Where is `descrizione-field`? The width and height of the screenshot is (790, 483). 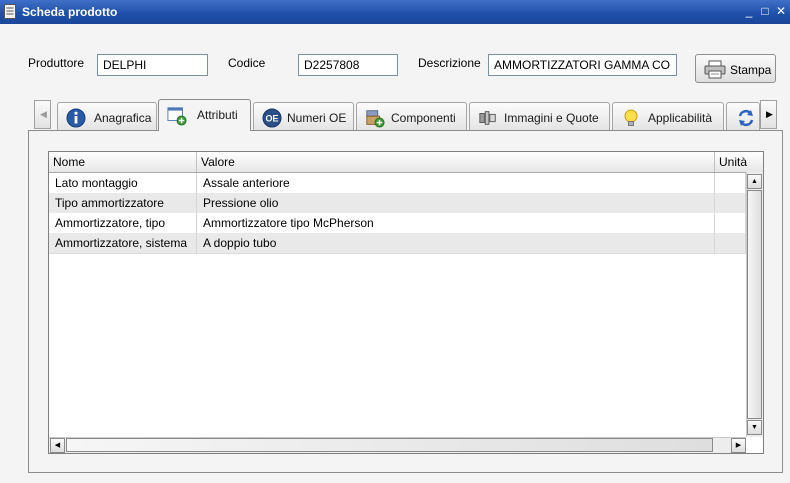 descrizione-field is located at coordinates (582, 65).